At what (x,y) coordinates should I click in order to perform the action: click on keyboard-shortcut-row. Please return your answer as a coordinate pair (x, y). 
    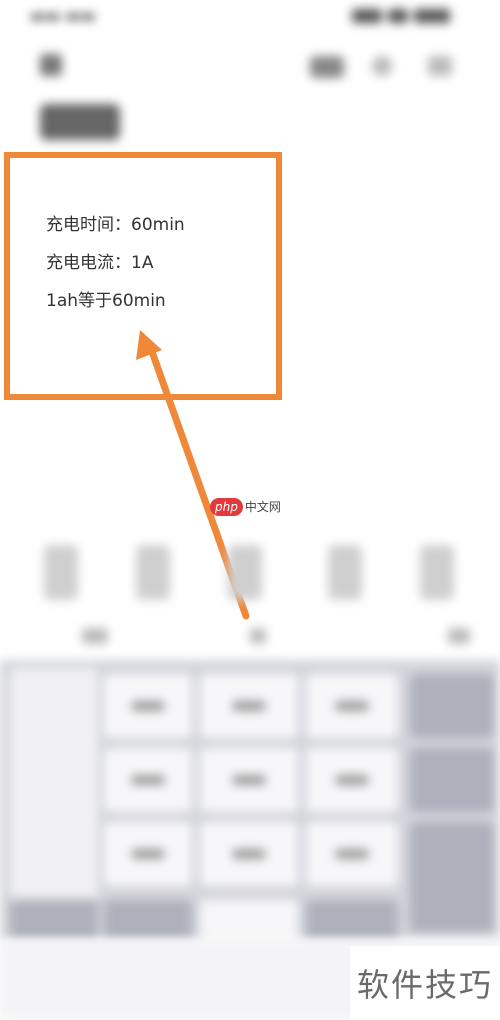
    Looking at the image, I should click on (250, 638).